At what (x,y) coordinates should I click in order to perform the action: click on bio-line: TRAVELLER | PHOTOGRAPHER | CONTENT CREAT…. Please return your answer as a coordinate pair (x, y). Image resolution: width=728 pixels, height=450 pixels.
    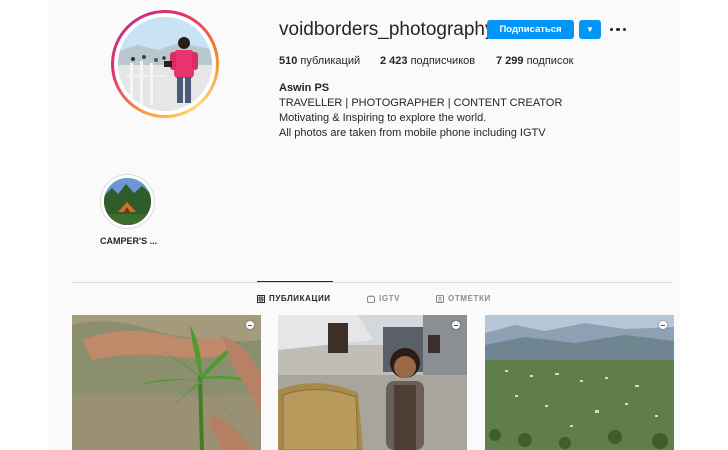
    Looking at the image, I should click on (421, 103).